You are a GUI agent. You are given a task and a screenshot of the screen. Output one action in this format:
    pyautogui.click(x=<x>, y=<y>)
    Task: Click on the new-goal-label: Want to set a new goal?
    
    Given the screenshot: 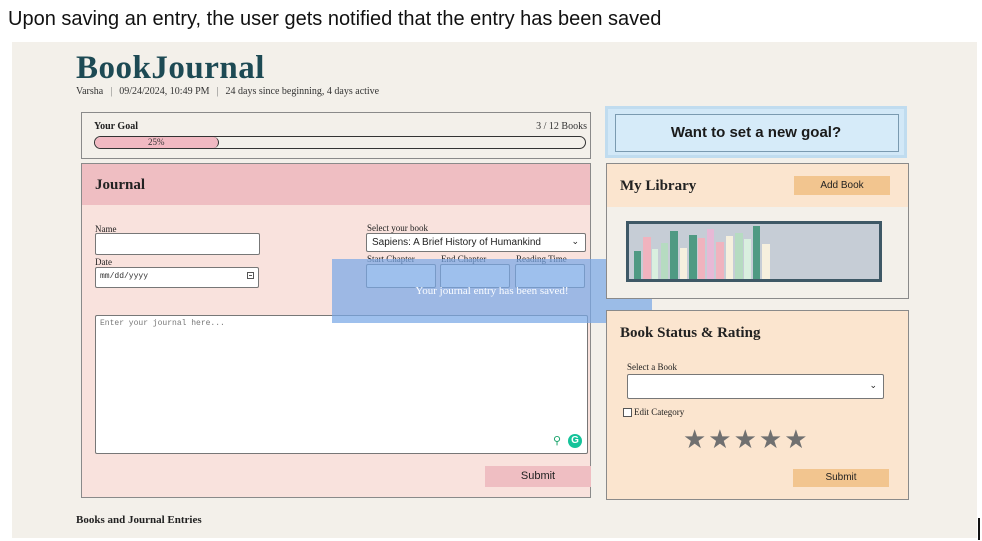 What is the action you would take?
    pyautogui.click(x=756, y=132)
    